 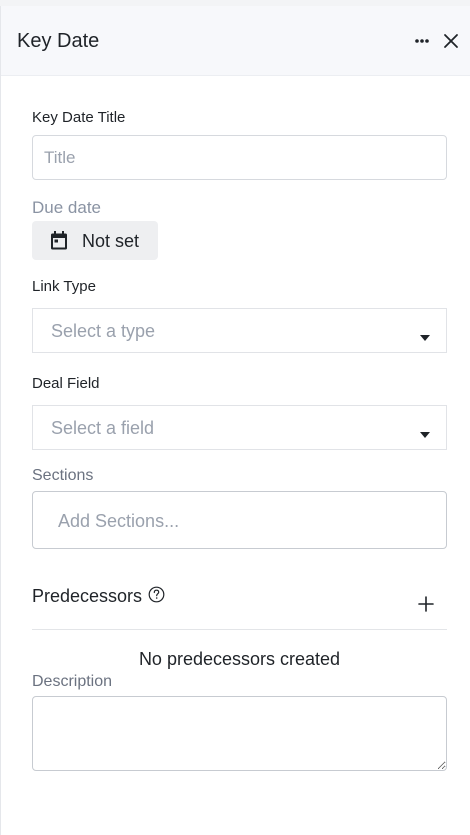 I want to click on sections-label: Sections, so click(x=63, y=475).